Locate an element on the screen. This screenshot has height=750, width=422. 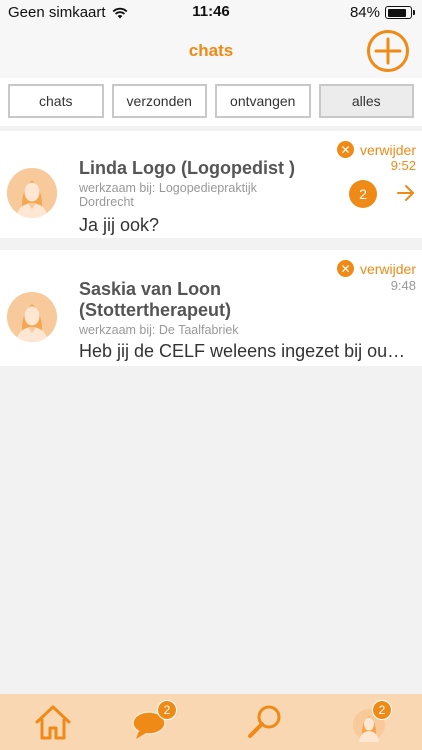
battery-status: 84% is located at coordinates (382, 12).